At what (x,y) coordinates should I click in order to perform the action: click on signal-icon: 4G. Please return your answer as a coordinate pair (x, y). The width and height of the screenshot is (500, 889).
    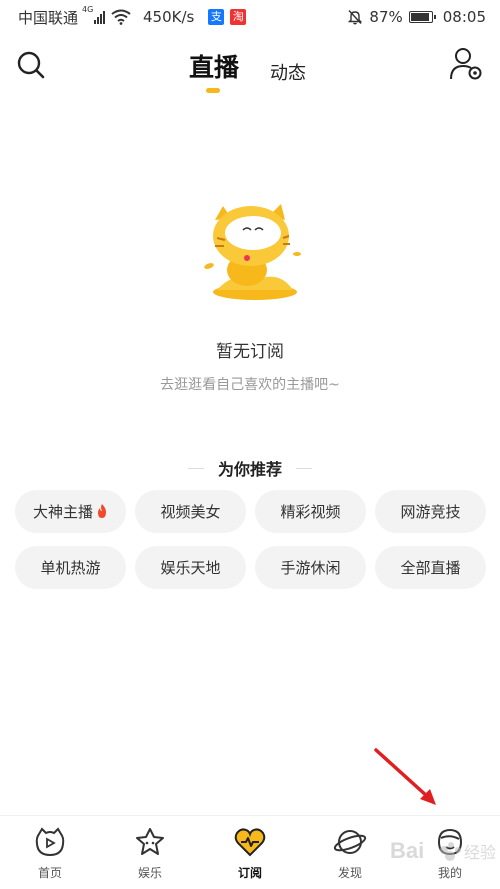
    Looking at the image, I should click on (94, 14).